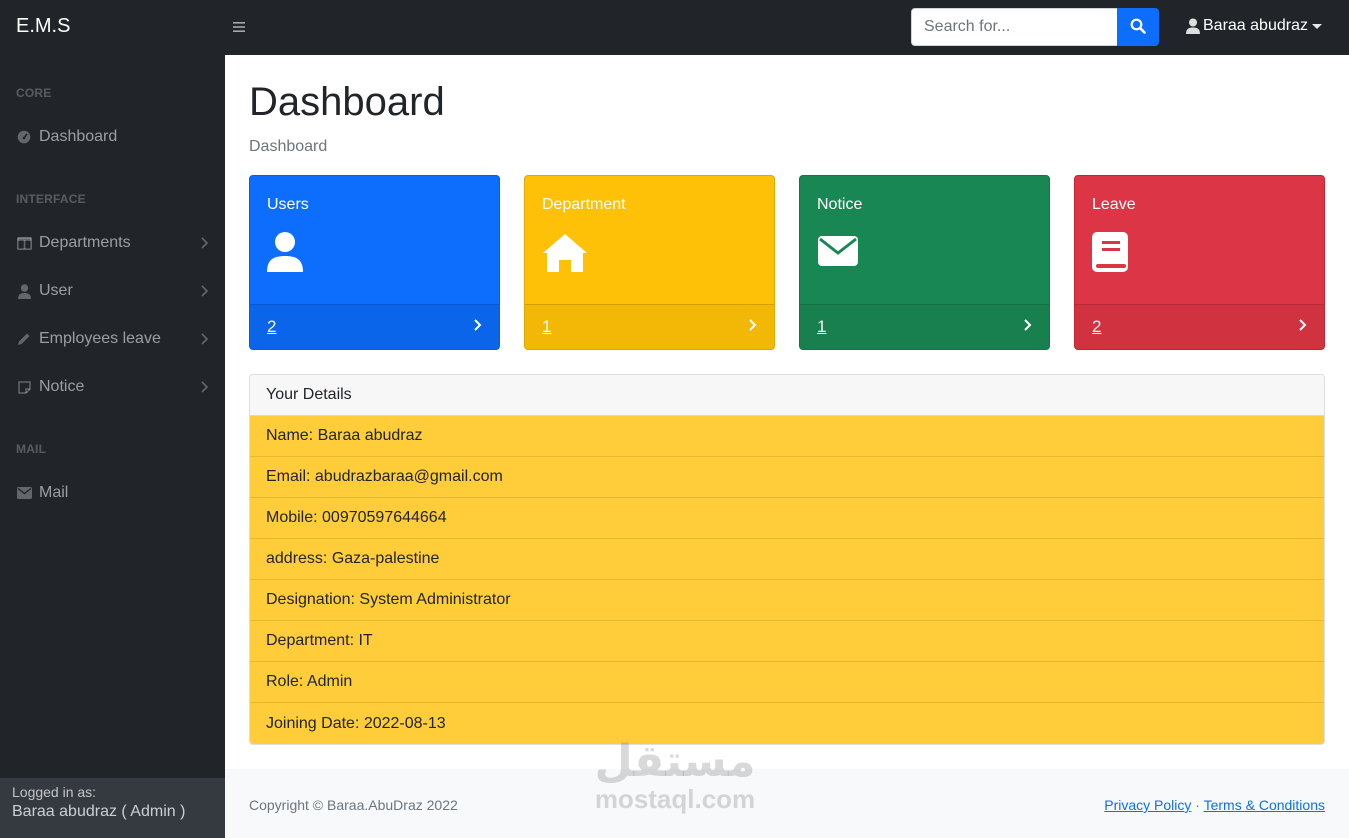 The image size is (1349, 838). What do you see at coordinates (1114, 204) in the screenshot?
I see `card-title: Leave` at bounding box center [1114, 204].